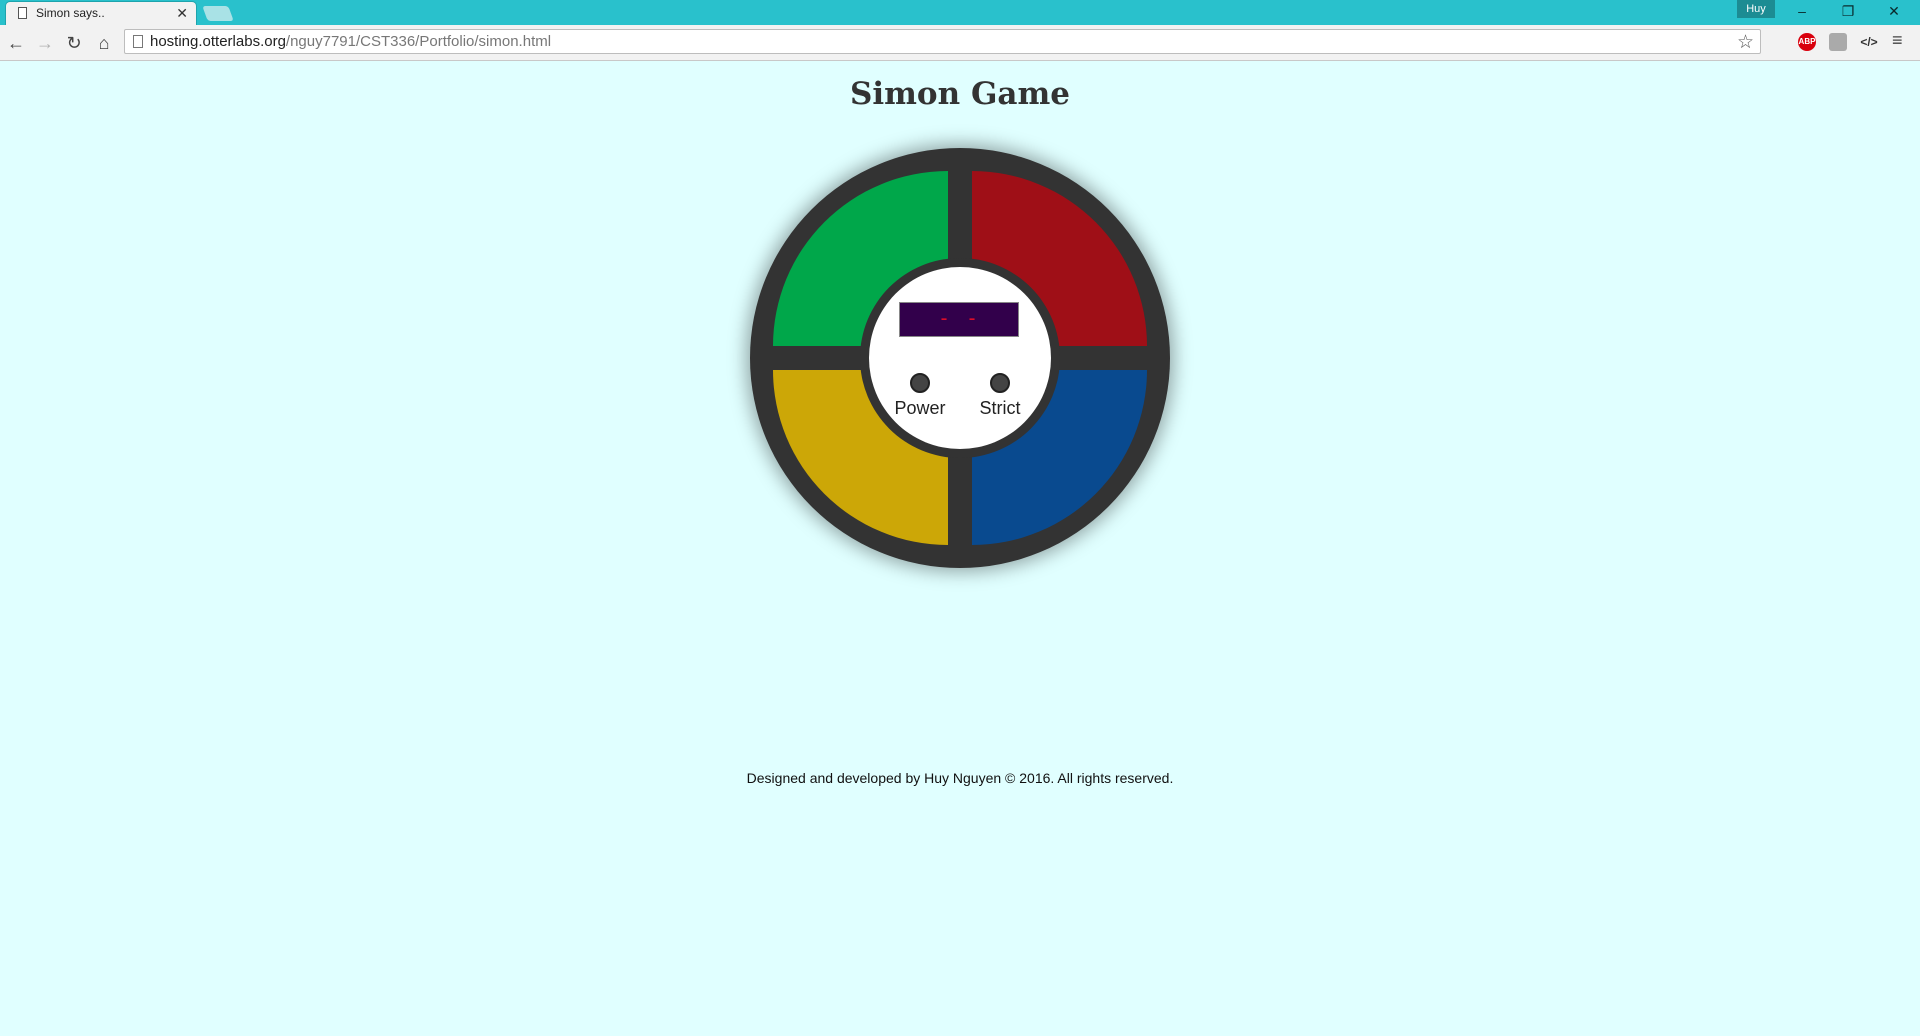 This screenshot has height=1036, width=1920. I want to click on tab-close-icon: ✕, so click(182, 13).